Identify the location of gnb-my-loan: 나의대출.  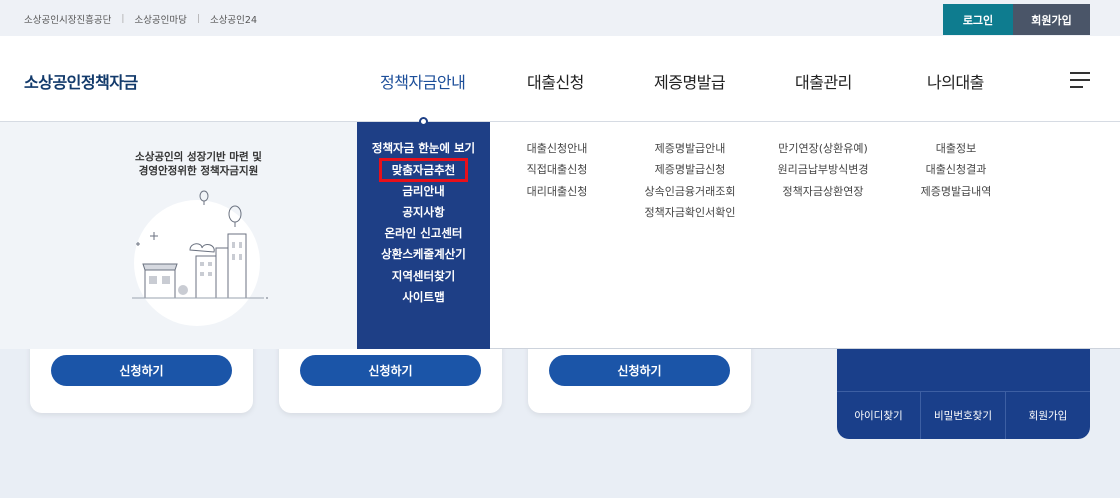
(955, 81).